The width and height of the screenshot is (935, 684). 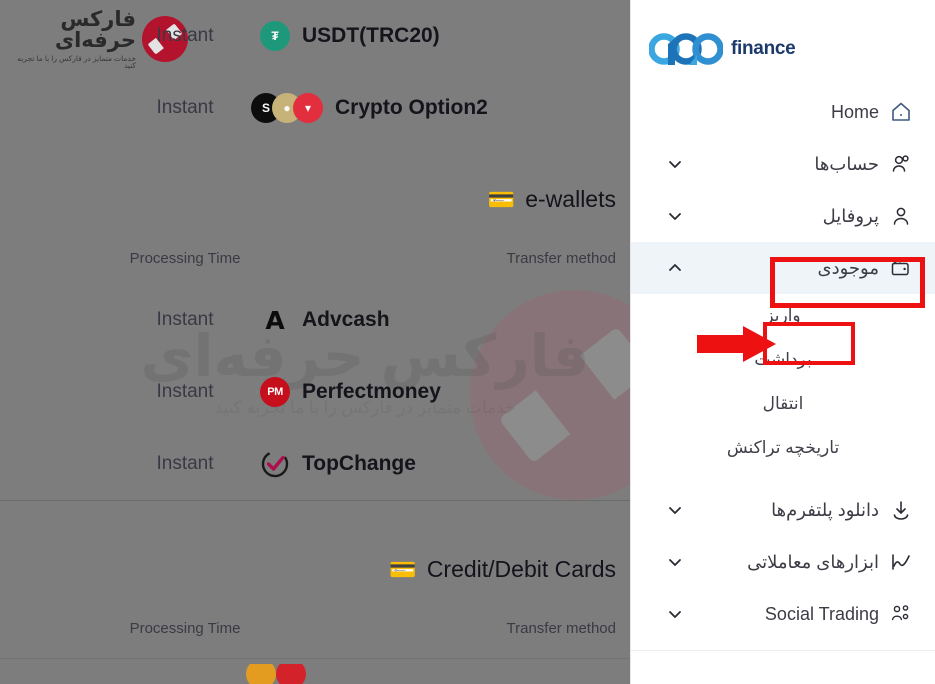 What do you see at coordinates (411, 107) in the screenshot?
I see `method-name: Crypto Option2` at bounding box center [411, 107].